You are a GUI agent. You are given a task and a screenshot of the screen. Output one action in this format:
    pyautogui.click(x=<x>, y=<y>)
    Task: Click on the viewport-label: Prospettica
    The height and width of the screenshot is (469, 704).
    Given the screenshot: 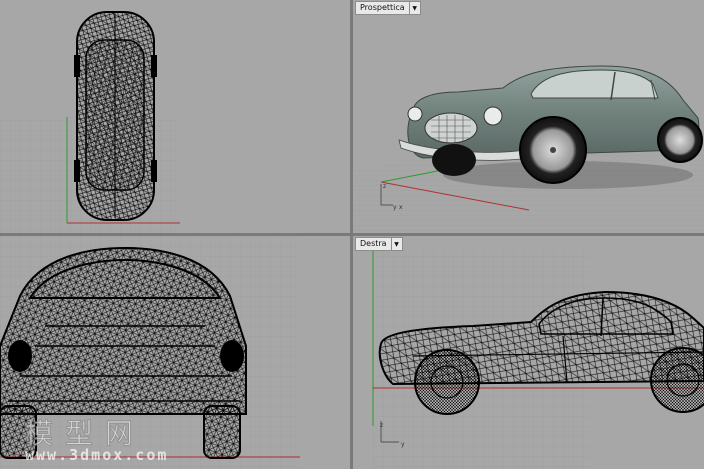 What is the action you would take?
    pyautogui.click(x=382, y=7)
    